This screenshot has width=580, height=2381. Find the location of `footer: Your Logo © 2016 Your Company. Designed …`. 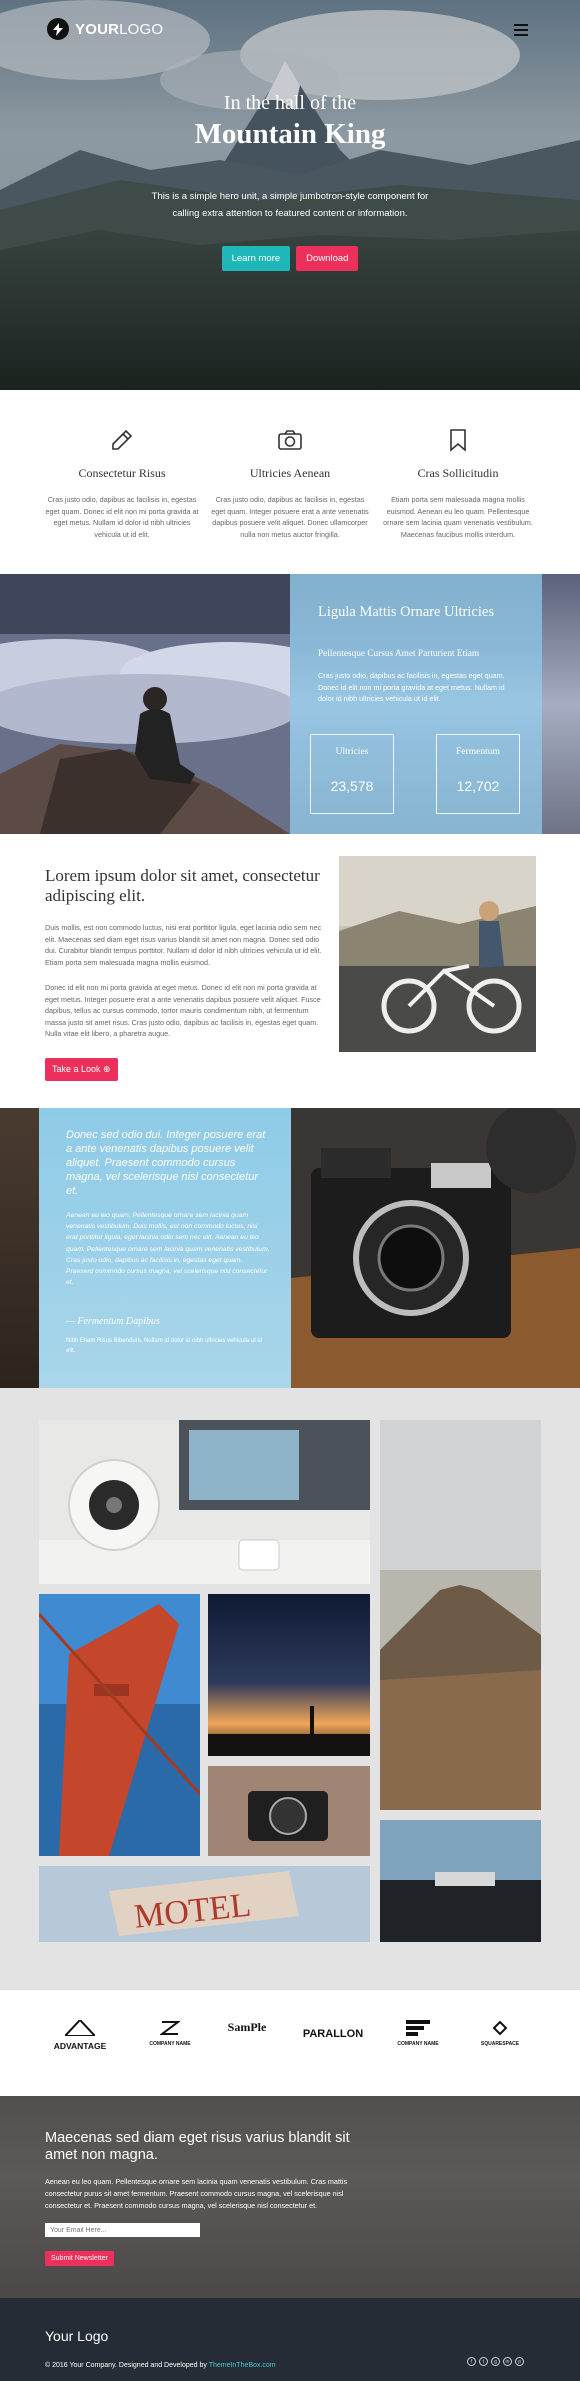

footer: Your Logo © 2016 Your Company. Designed … is located at coordinates (290, 2339).